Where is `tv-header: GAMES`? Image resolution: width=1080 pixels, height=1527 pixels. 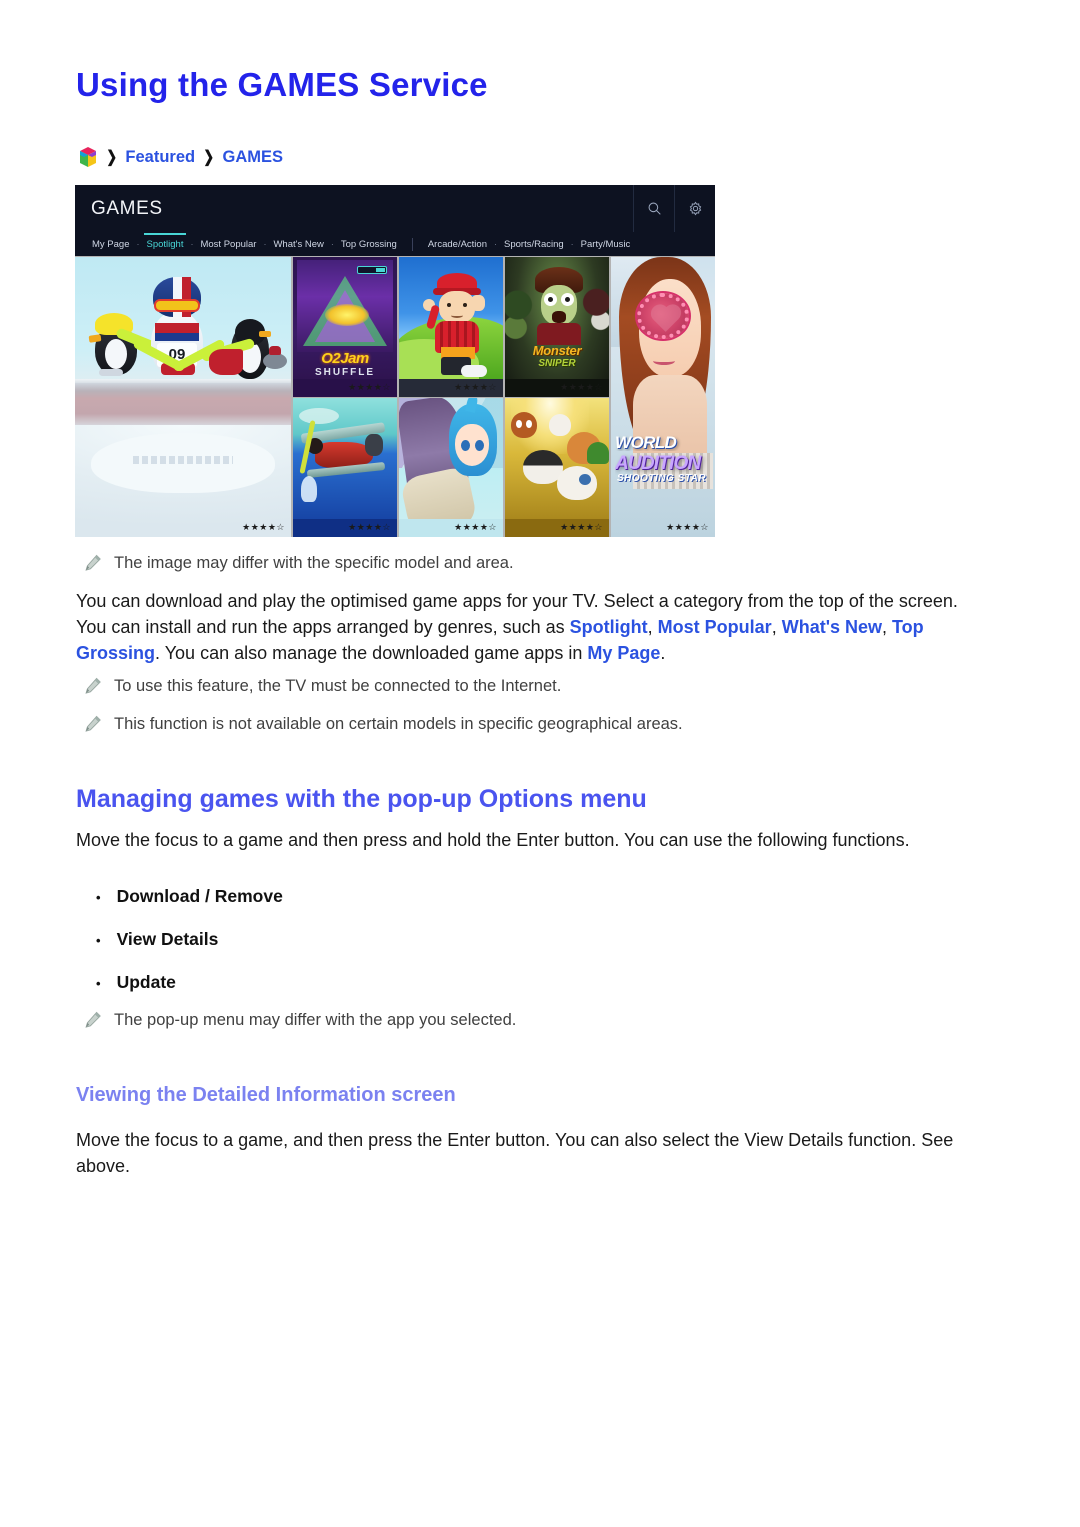
tv-header: GAMES is located at coordinates (395, 208).